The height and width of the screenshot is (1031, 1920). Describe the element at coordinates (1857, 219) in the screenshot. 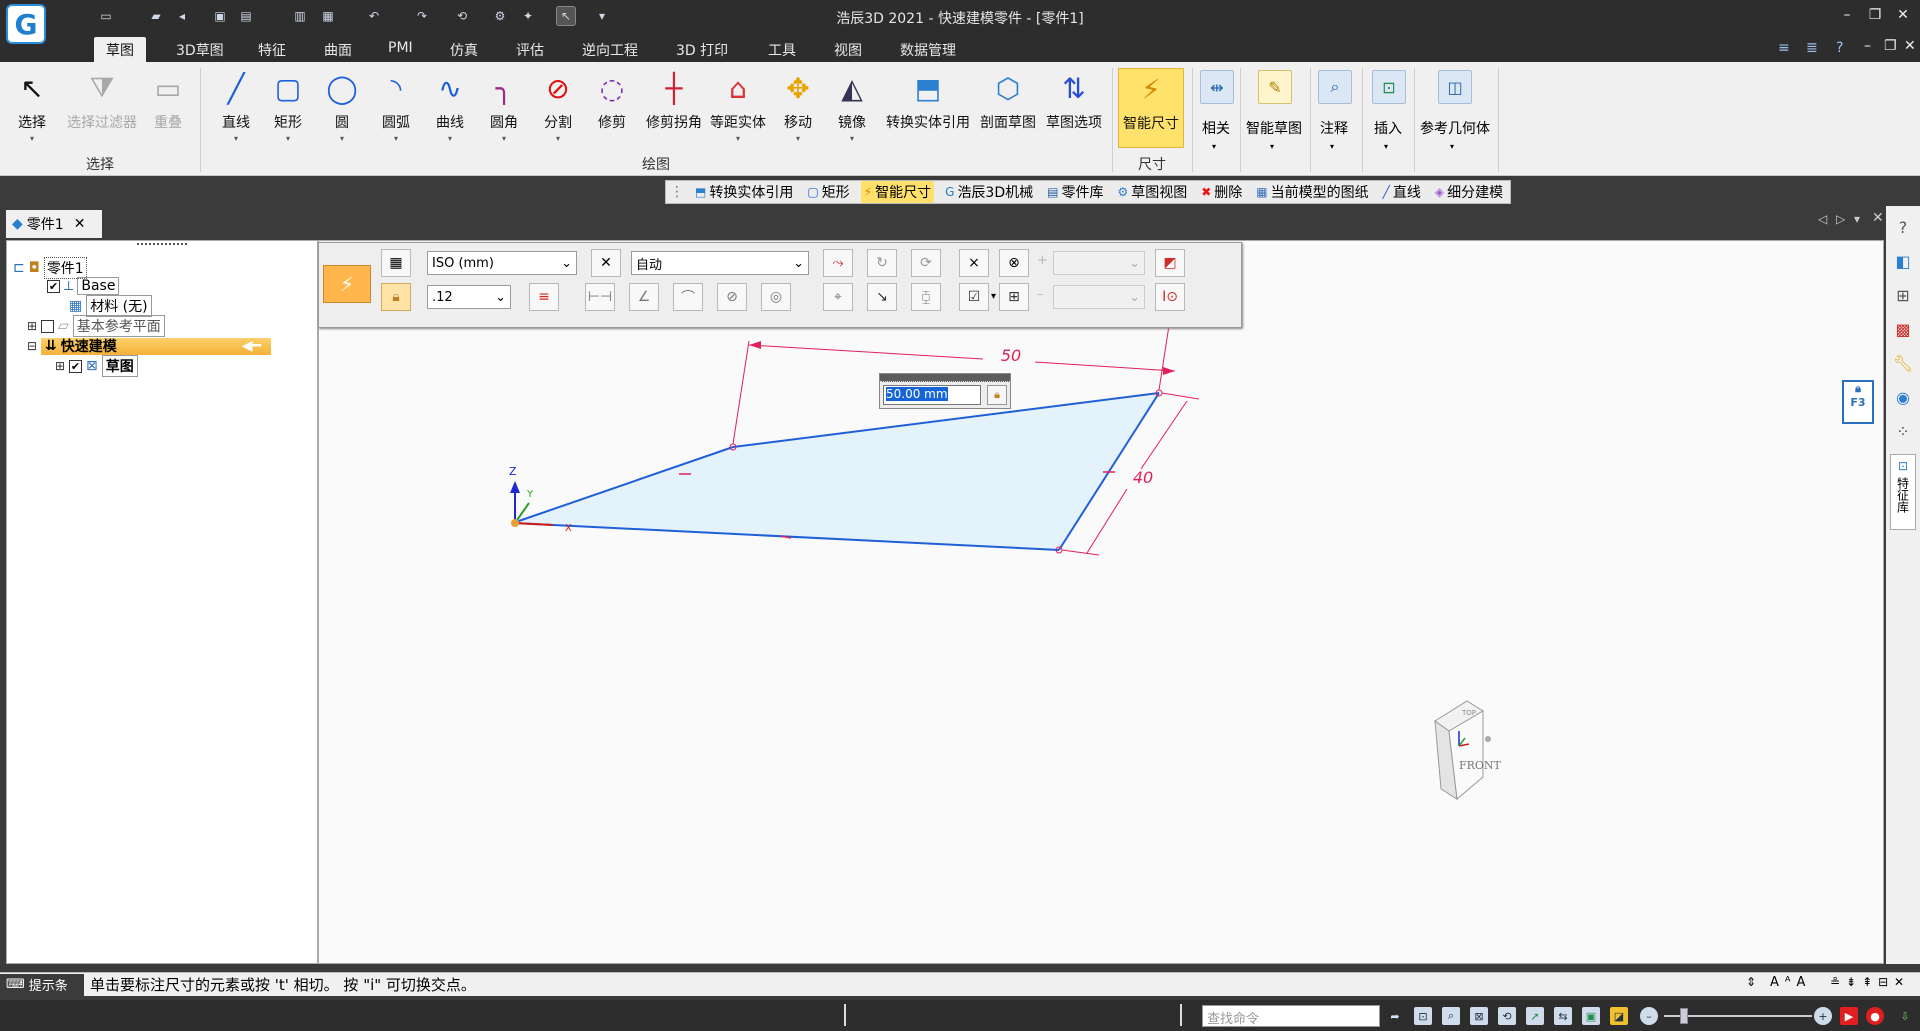

I see `tab-list-icon: ▾` at that location.